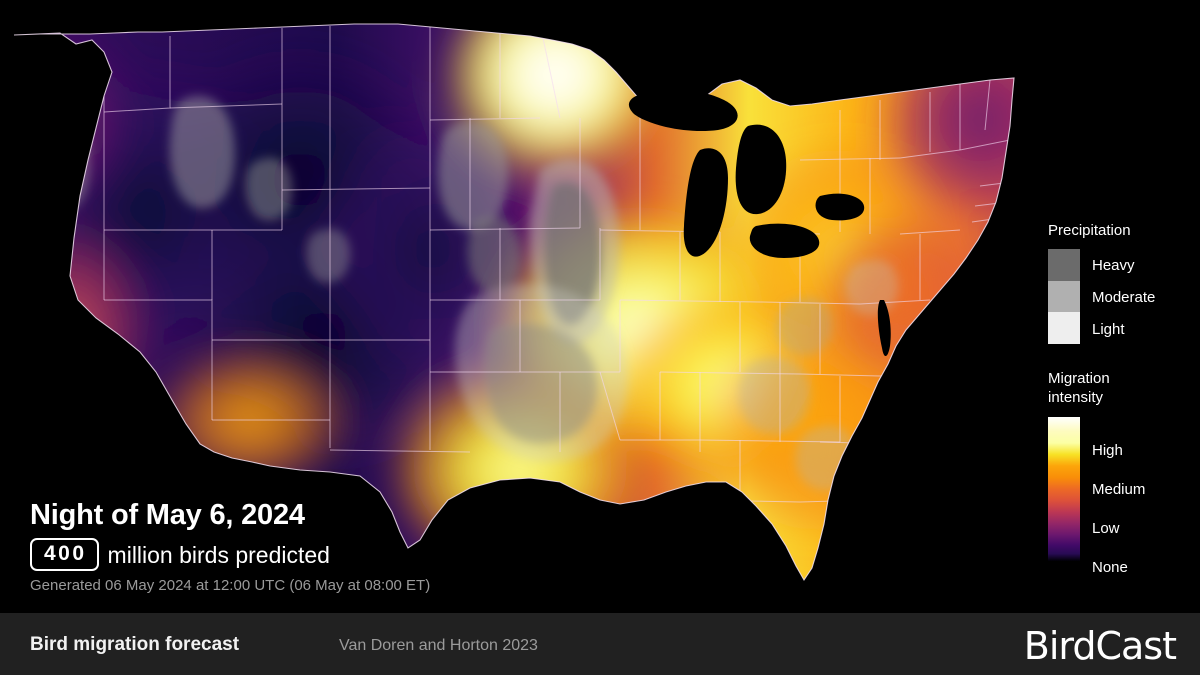 The height and width of the screenshot is (675, 1200). I want to click on migration-legend-title-line1: Migration, so click(1079, 378).